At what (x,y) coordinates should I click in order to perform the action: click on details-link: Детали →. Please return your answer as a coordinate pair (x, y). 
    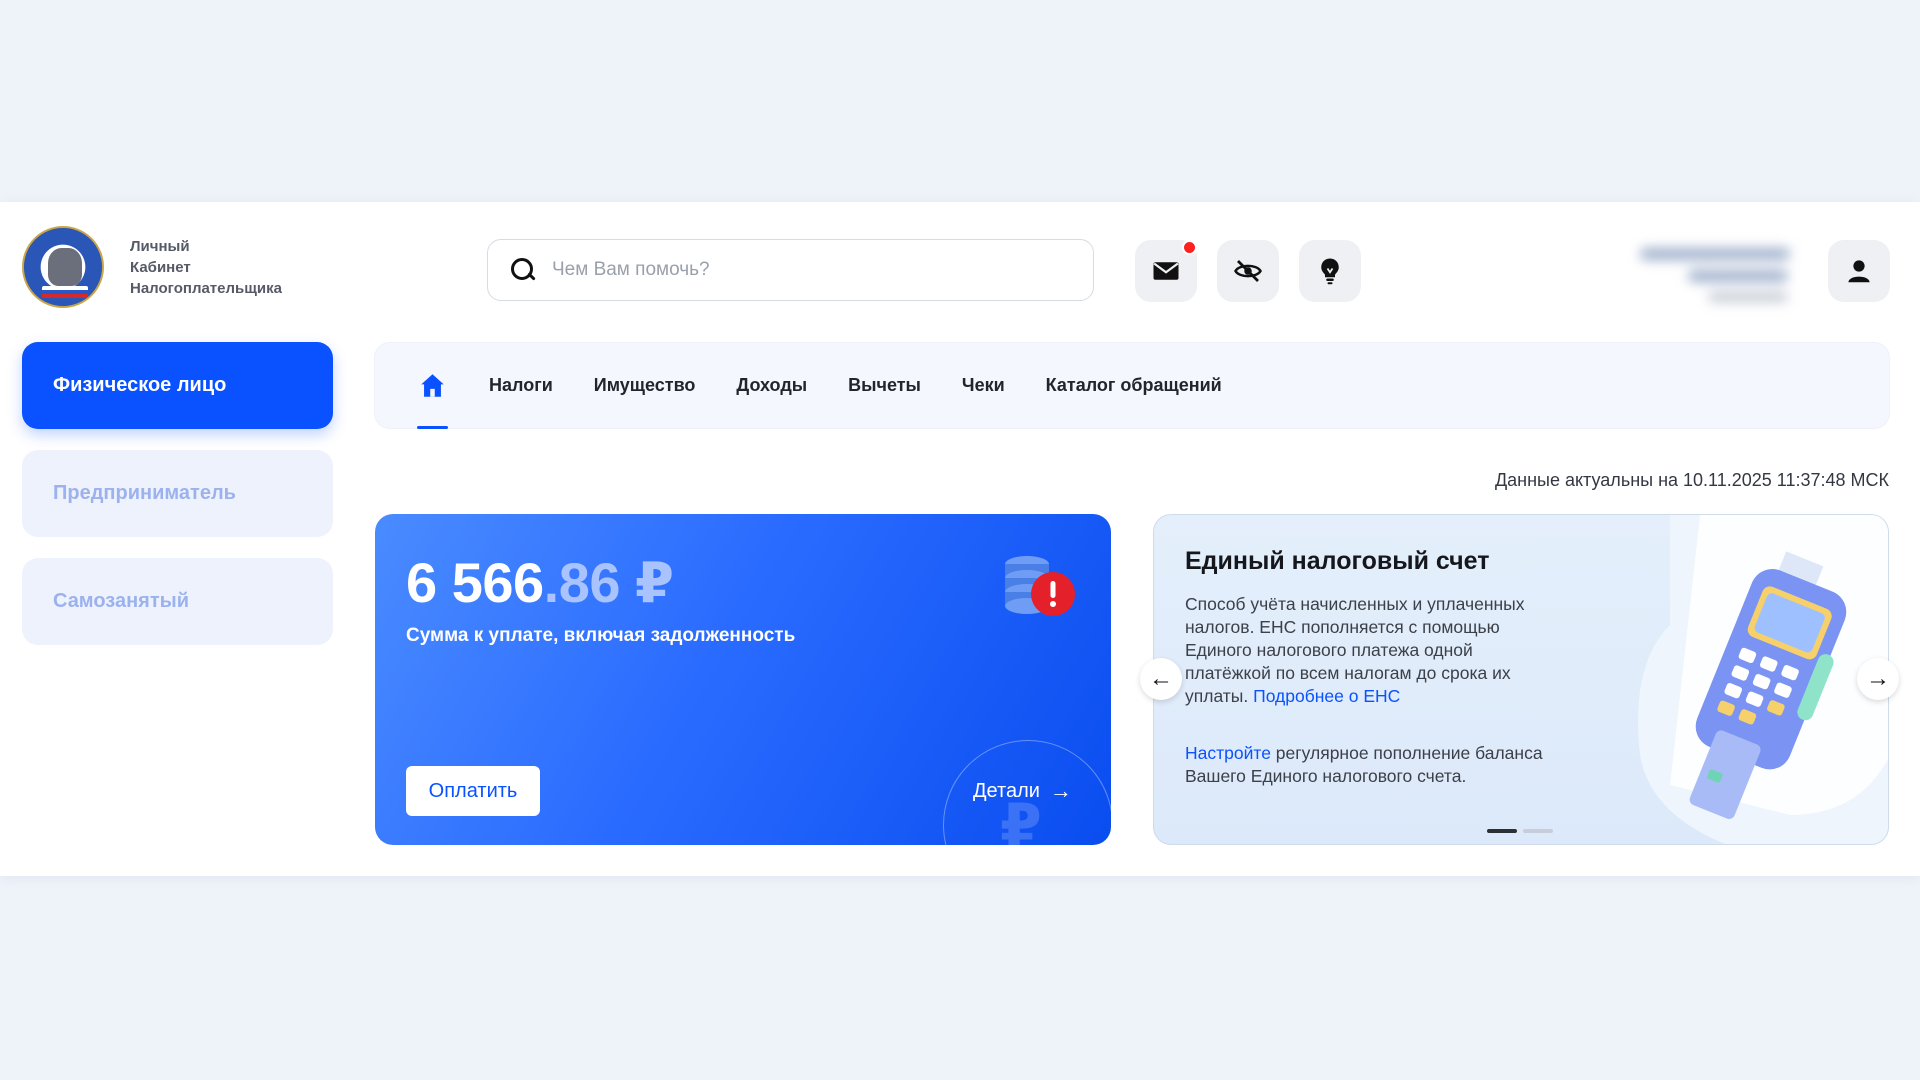
    Looking at the image, I should click on (1022, 791).